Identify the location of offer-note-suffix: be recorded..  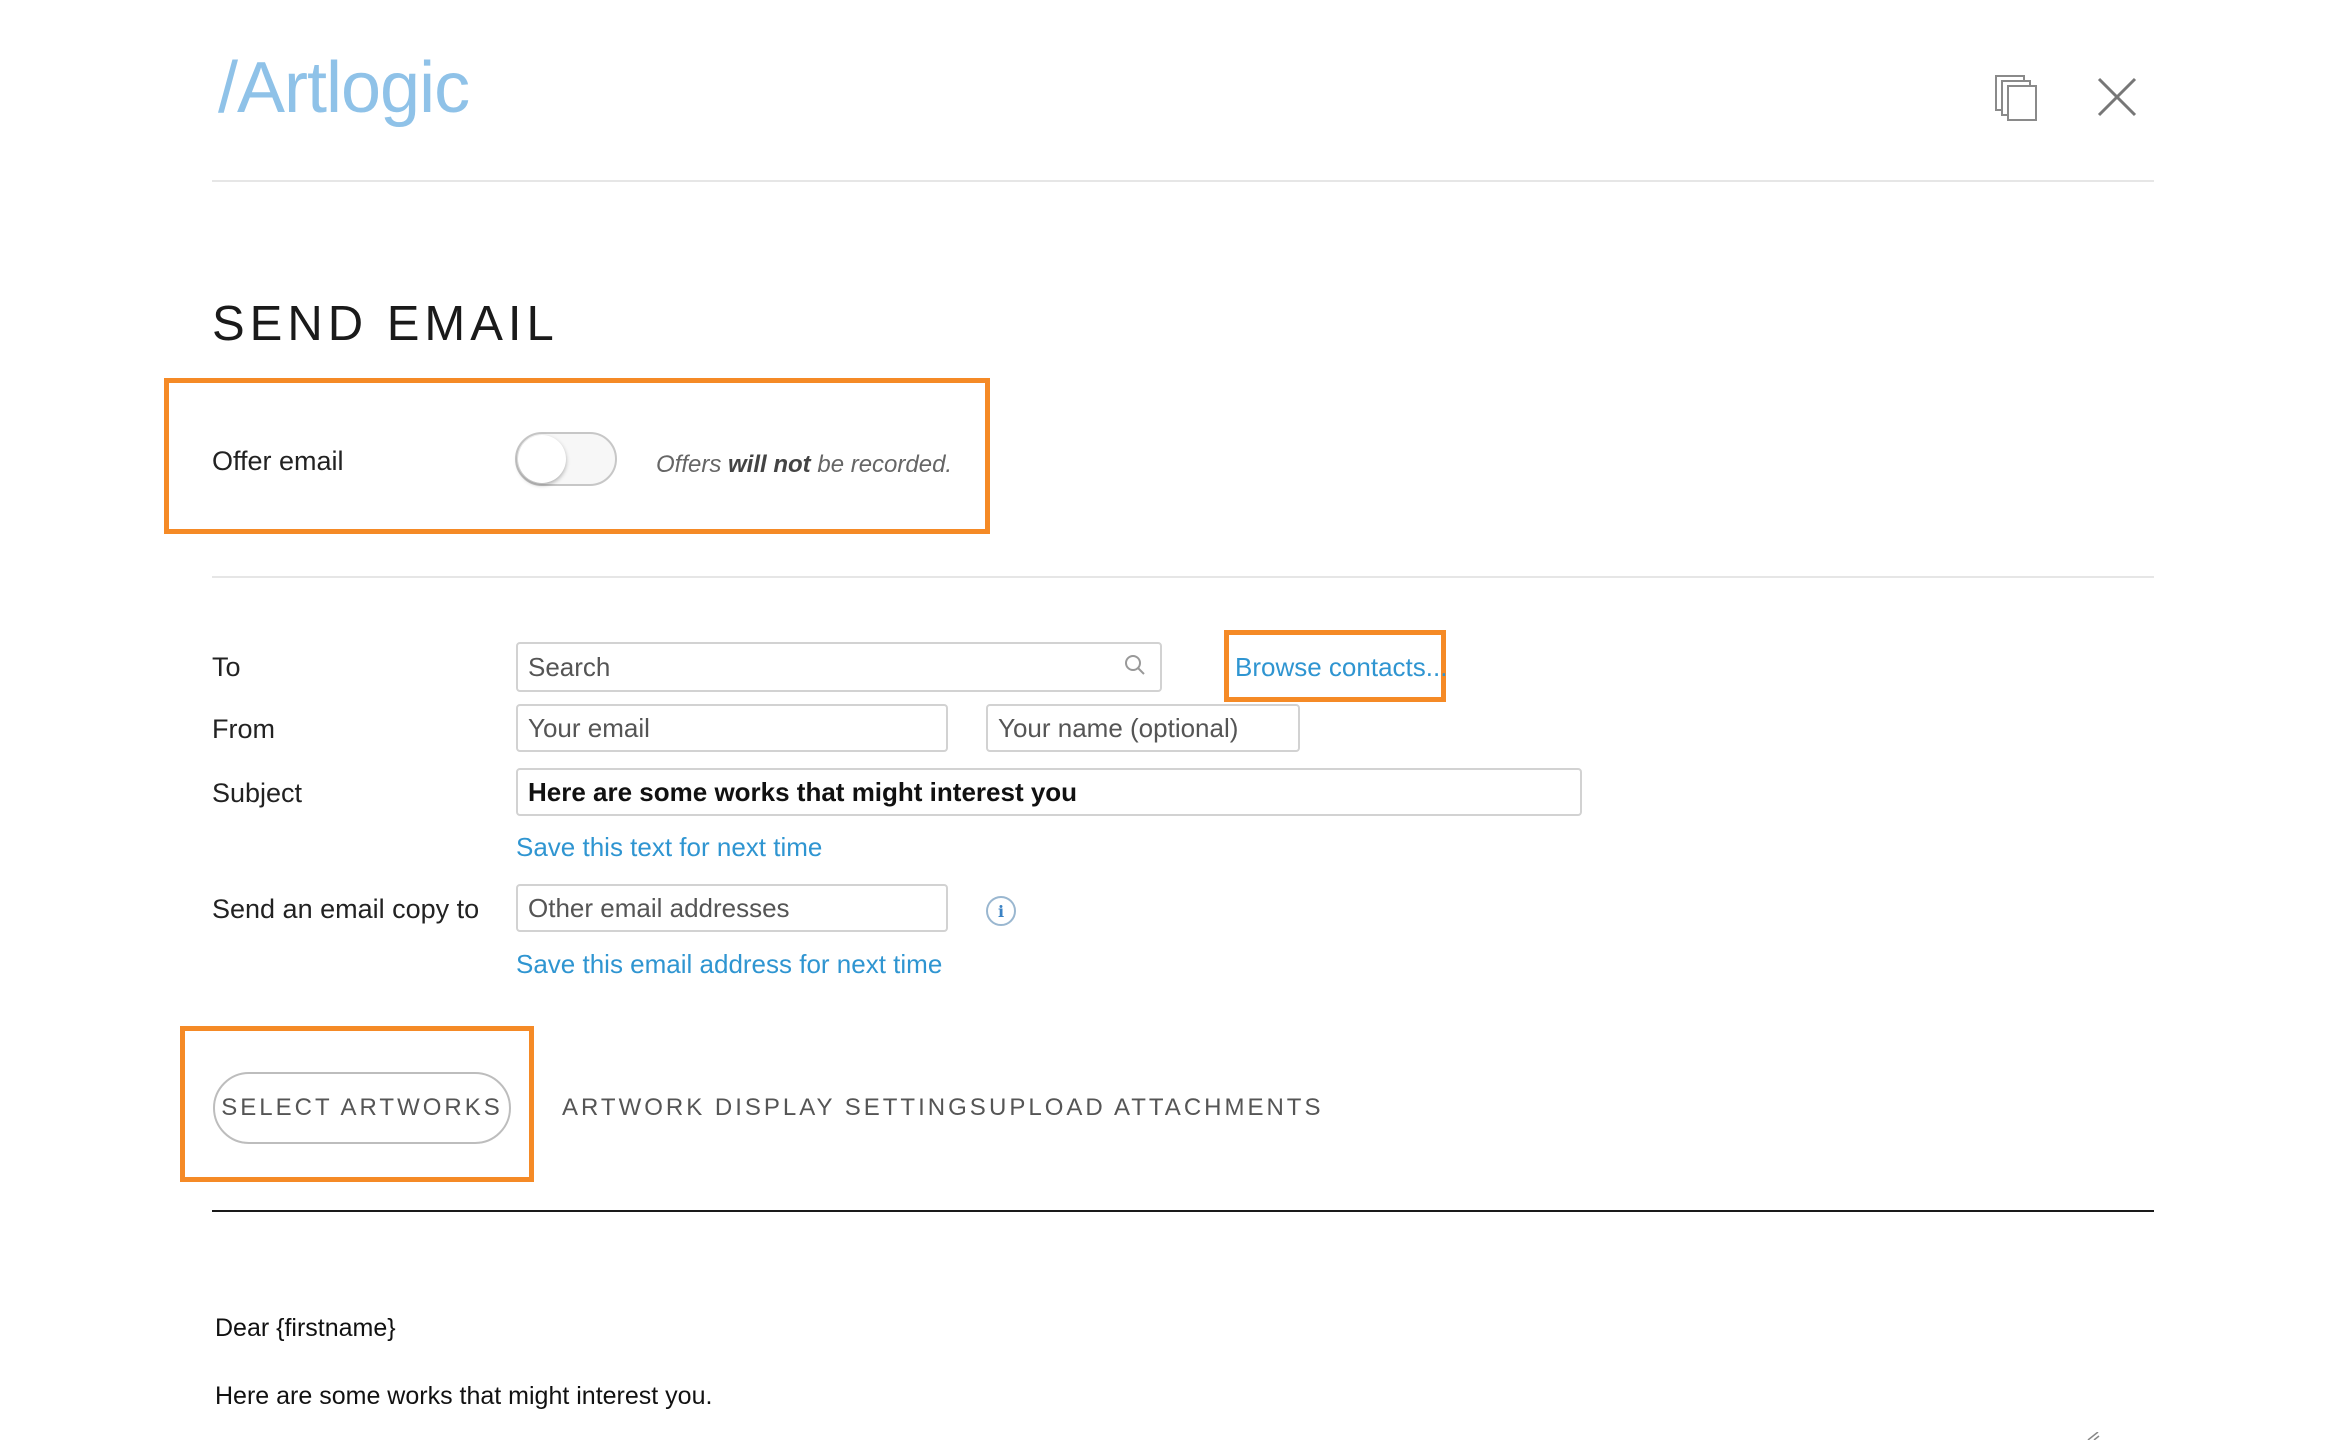
(881, 464).